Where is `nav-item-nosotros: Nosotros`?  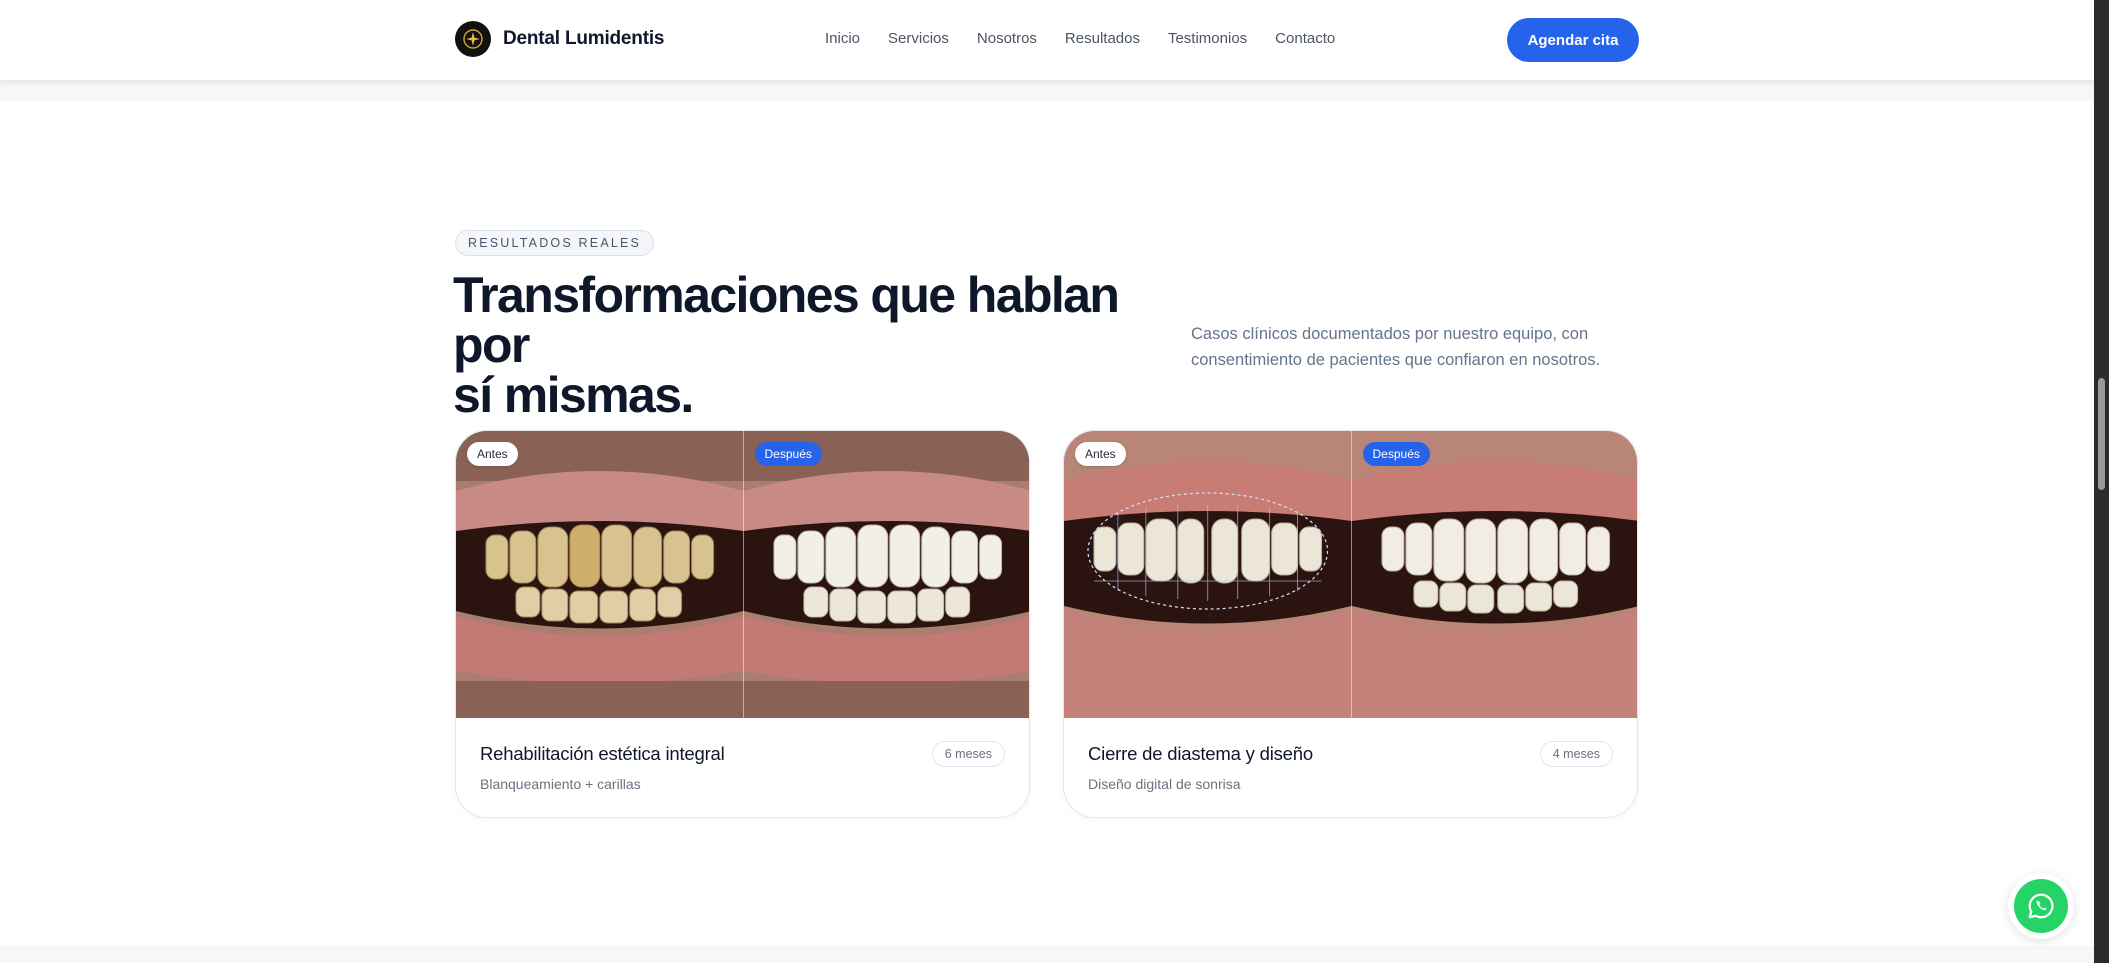 nav-item-nosotros: Nosotros is located at coordinates (1007, 38).